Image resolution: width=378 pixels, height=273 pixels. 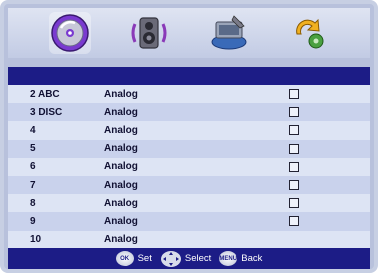 I want to click on set-hint: OK Set, so click(x=133, y=258).